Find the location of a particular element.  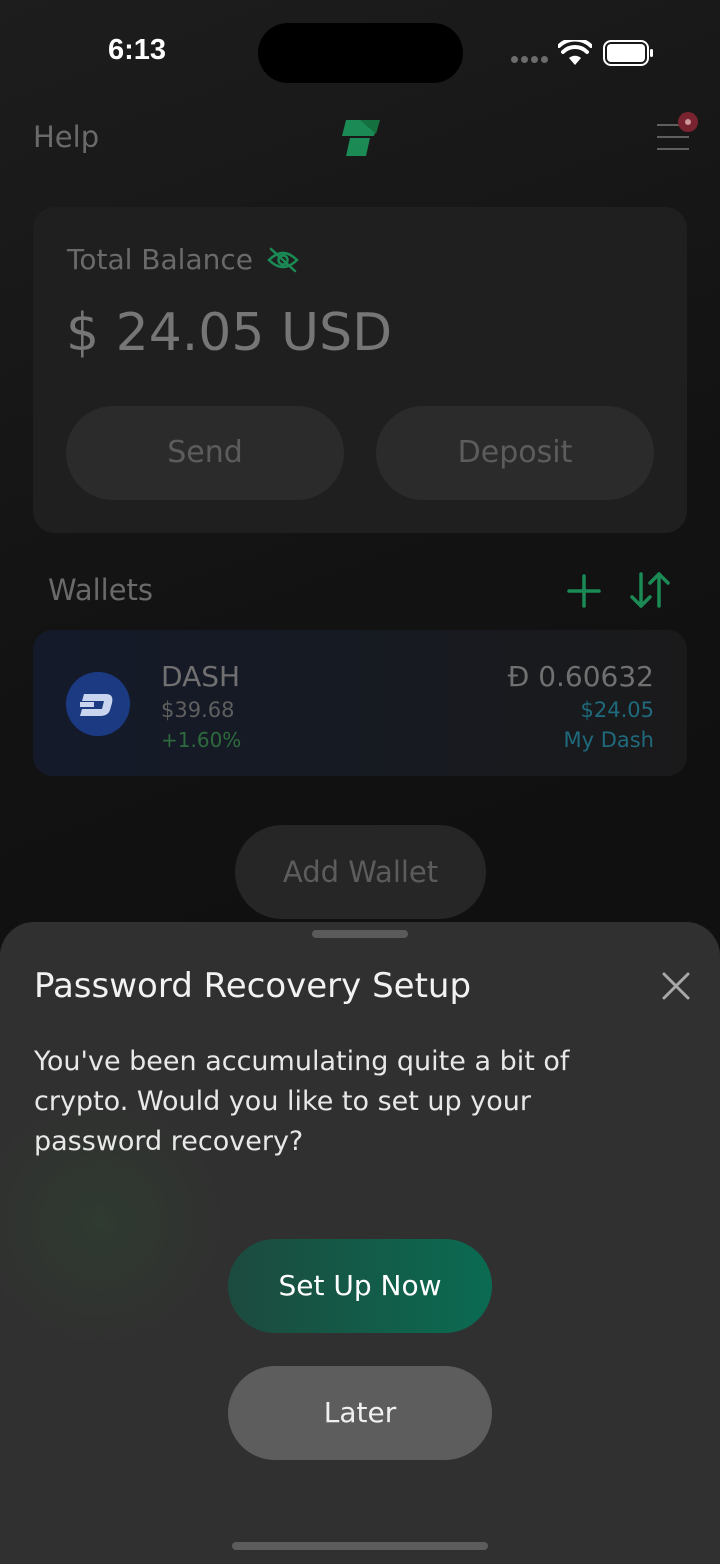

wifi-icon is located at coordinates (575, 52).